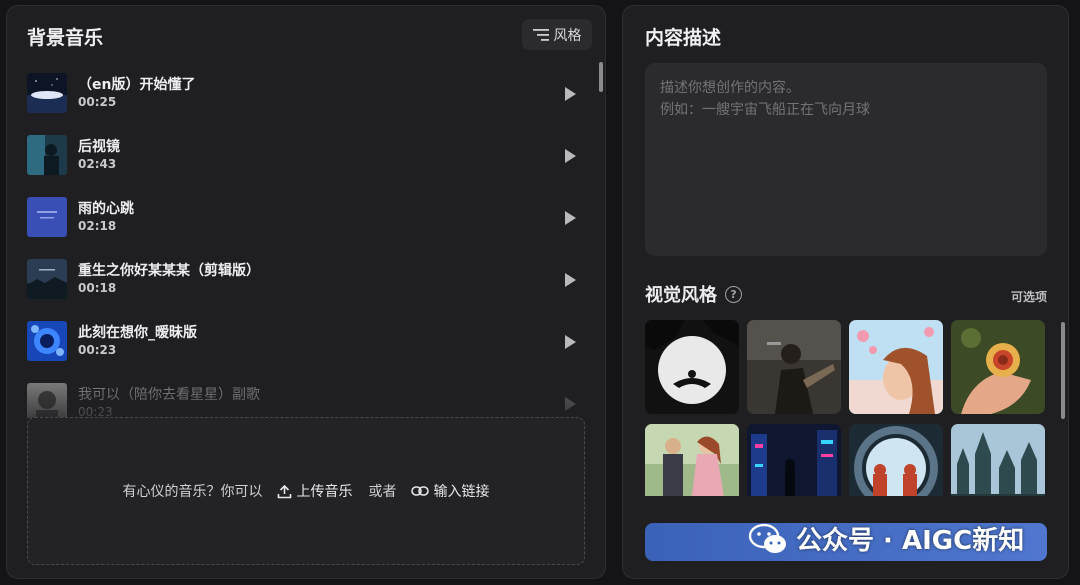 Image resolution: width=1080 pixels, height=585 pixels. I want to click on peach-hand-icon, so click(998, 367).